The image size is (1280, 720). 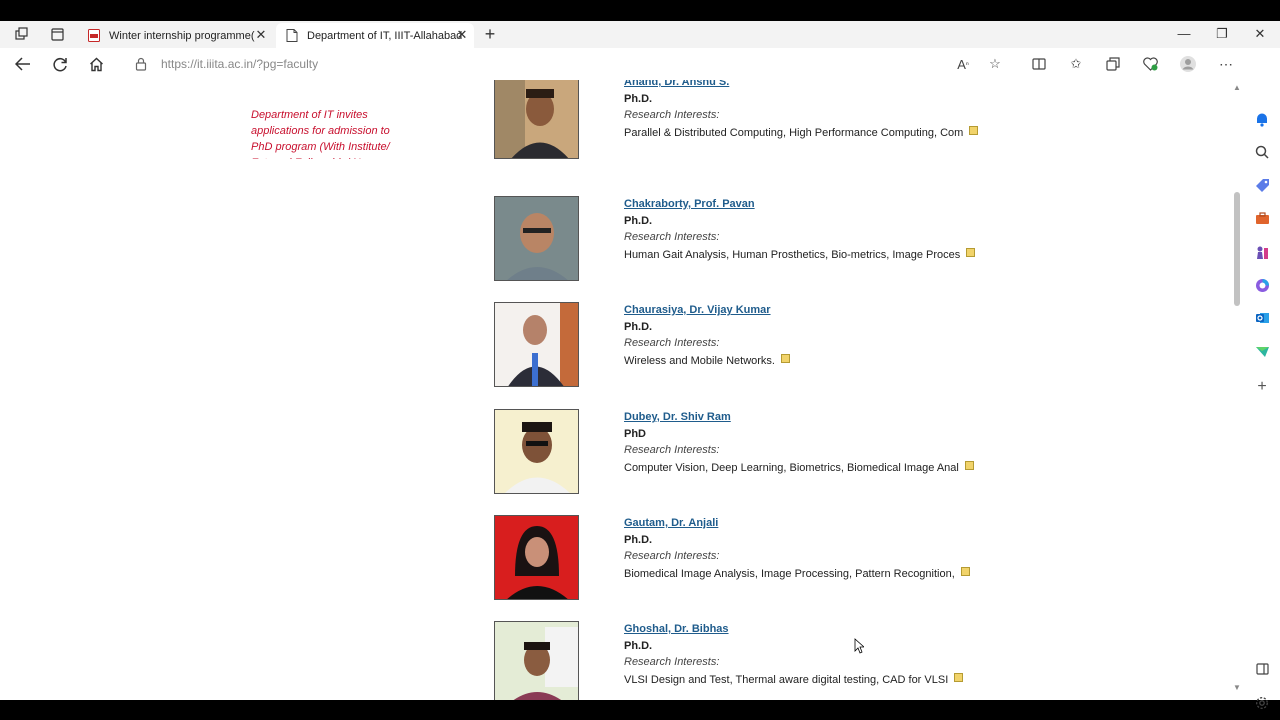 I want to click on split-screen-icon, so click(x=1039, y=64).